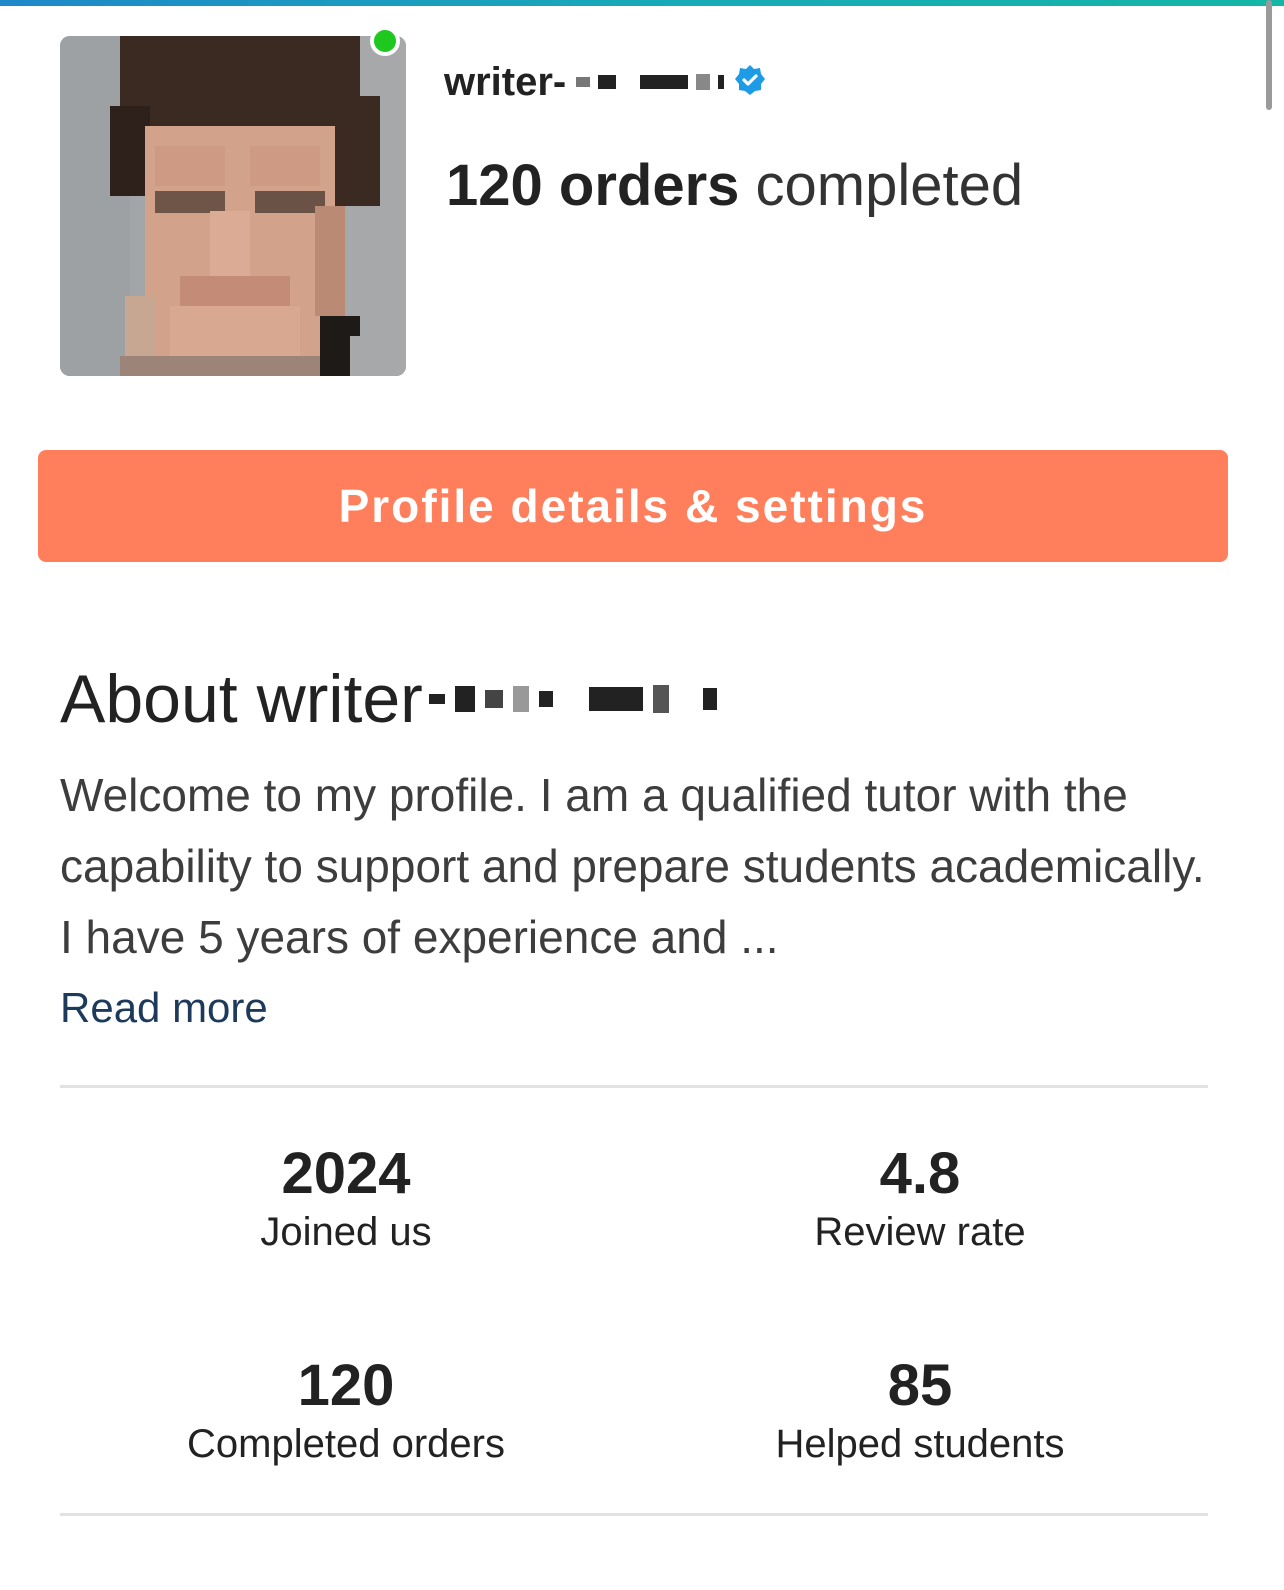 The height and width of the screenshot is (1590, 1284). What do you see at coordinates (889, 185) in the screenshot?
I see `orders-suffix: completed` at bounding box center [889, 185].